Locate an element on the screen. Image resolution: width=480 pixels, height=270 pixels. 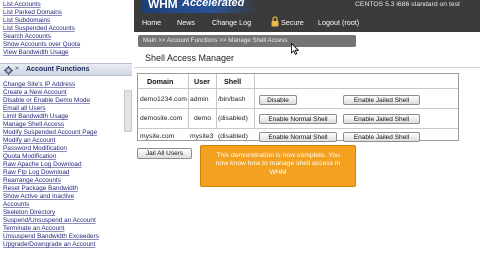
sidebar-link-list-parked-domains: List Parked Domains is located at coordinates (32, 12).